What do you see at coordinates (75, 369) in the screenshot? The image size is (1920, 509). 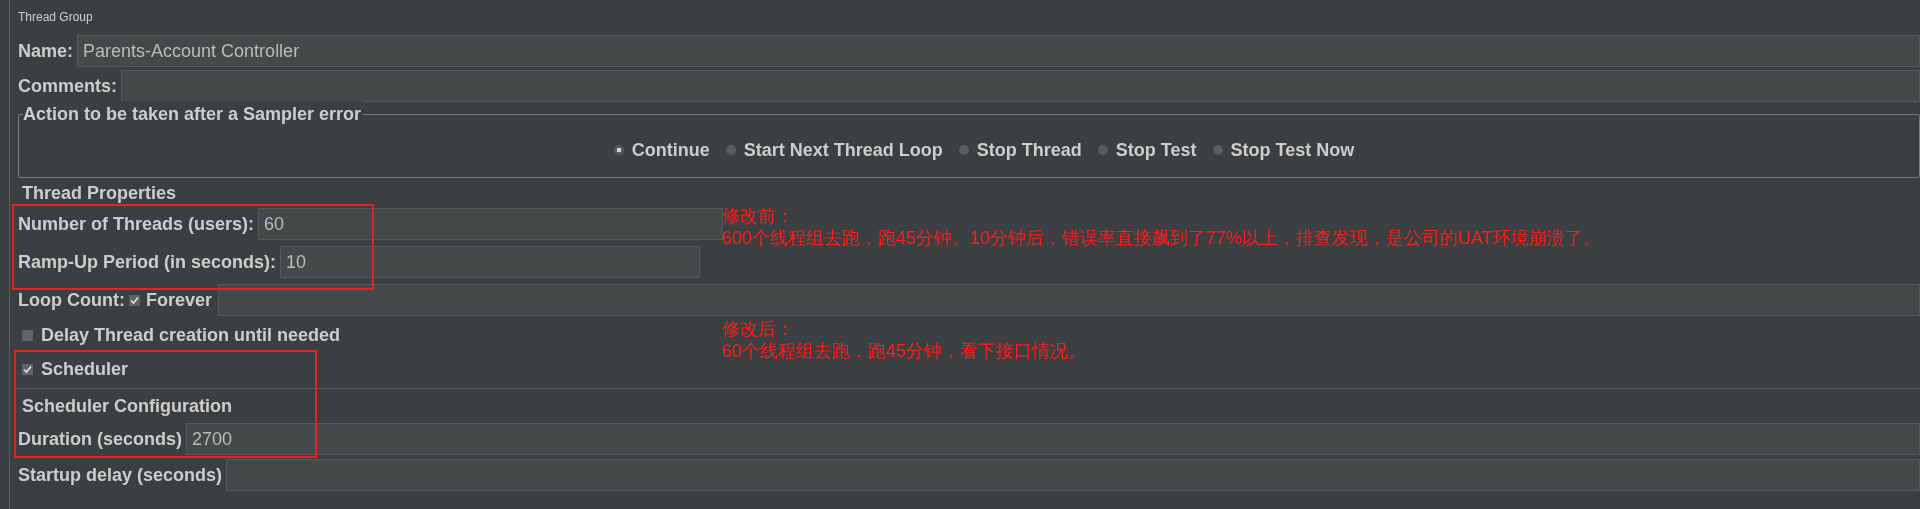 I see `scheduler-checkbox: Scheduler` at bounding box center [75, 369].